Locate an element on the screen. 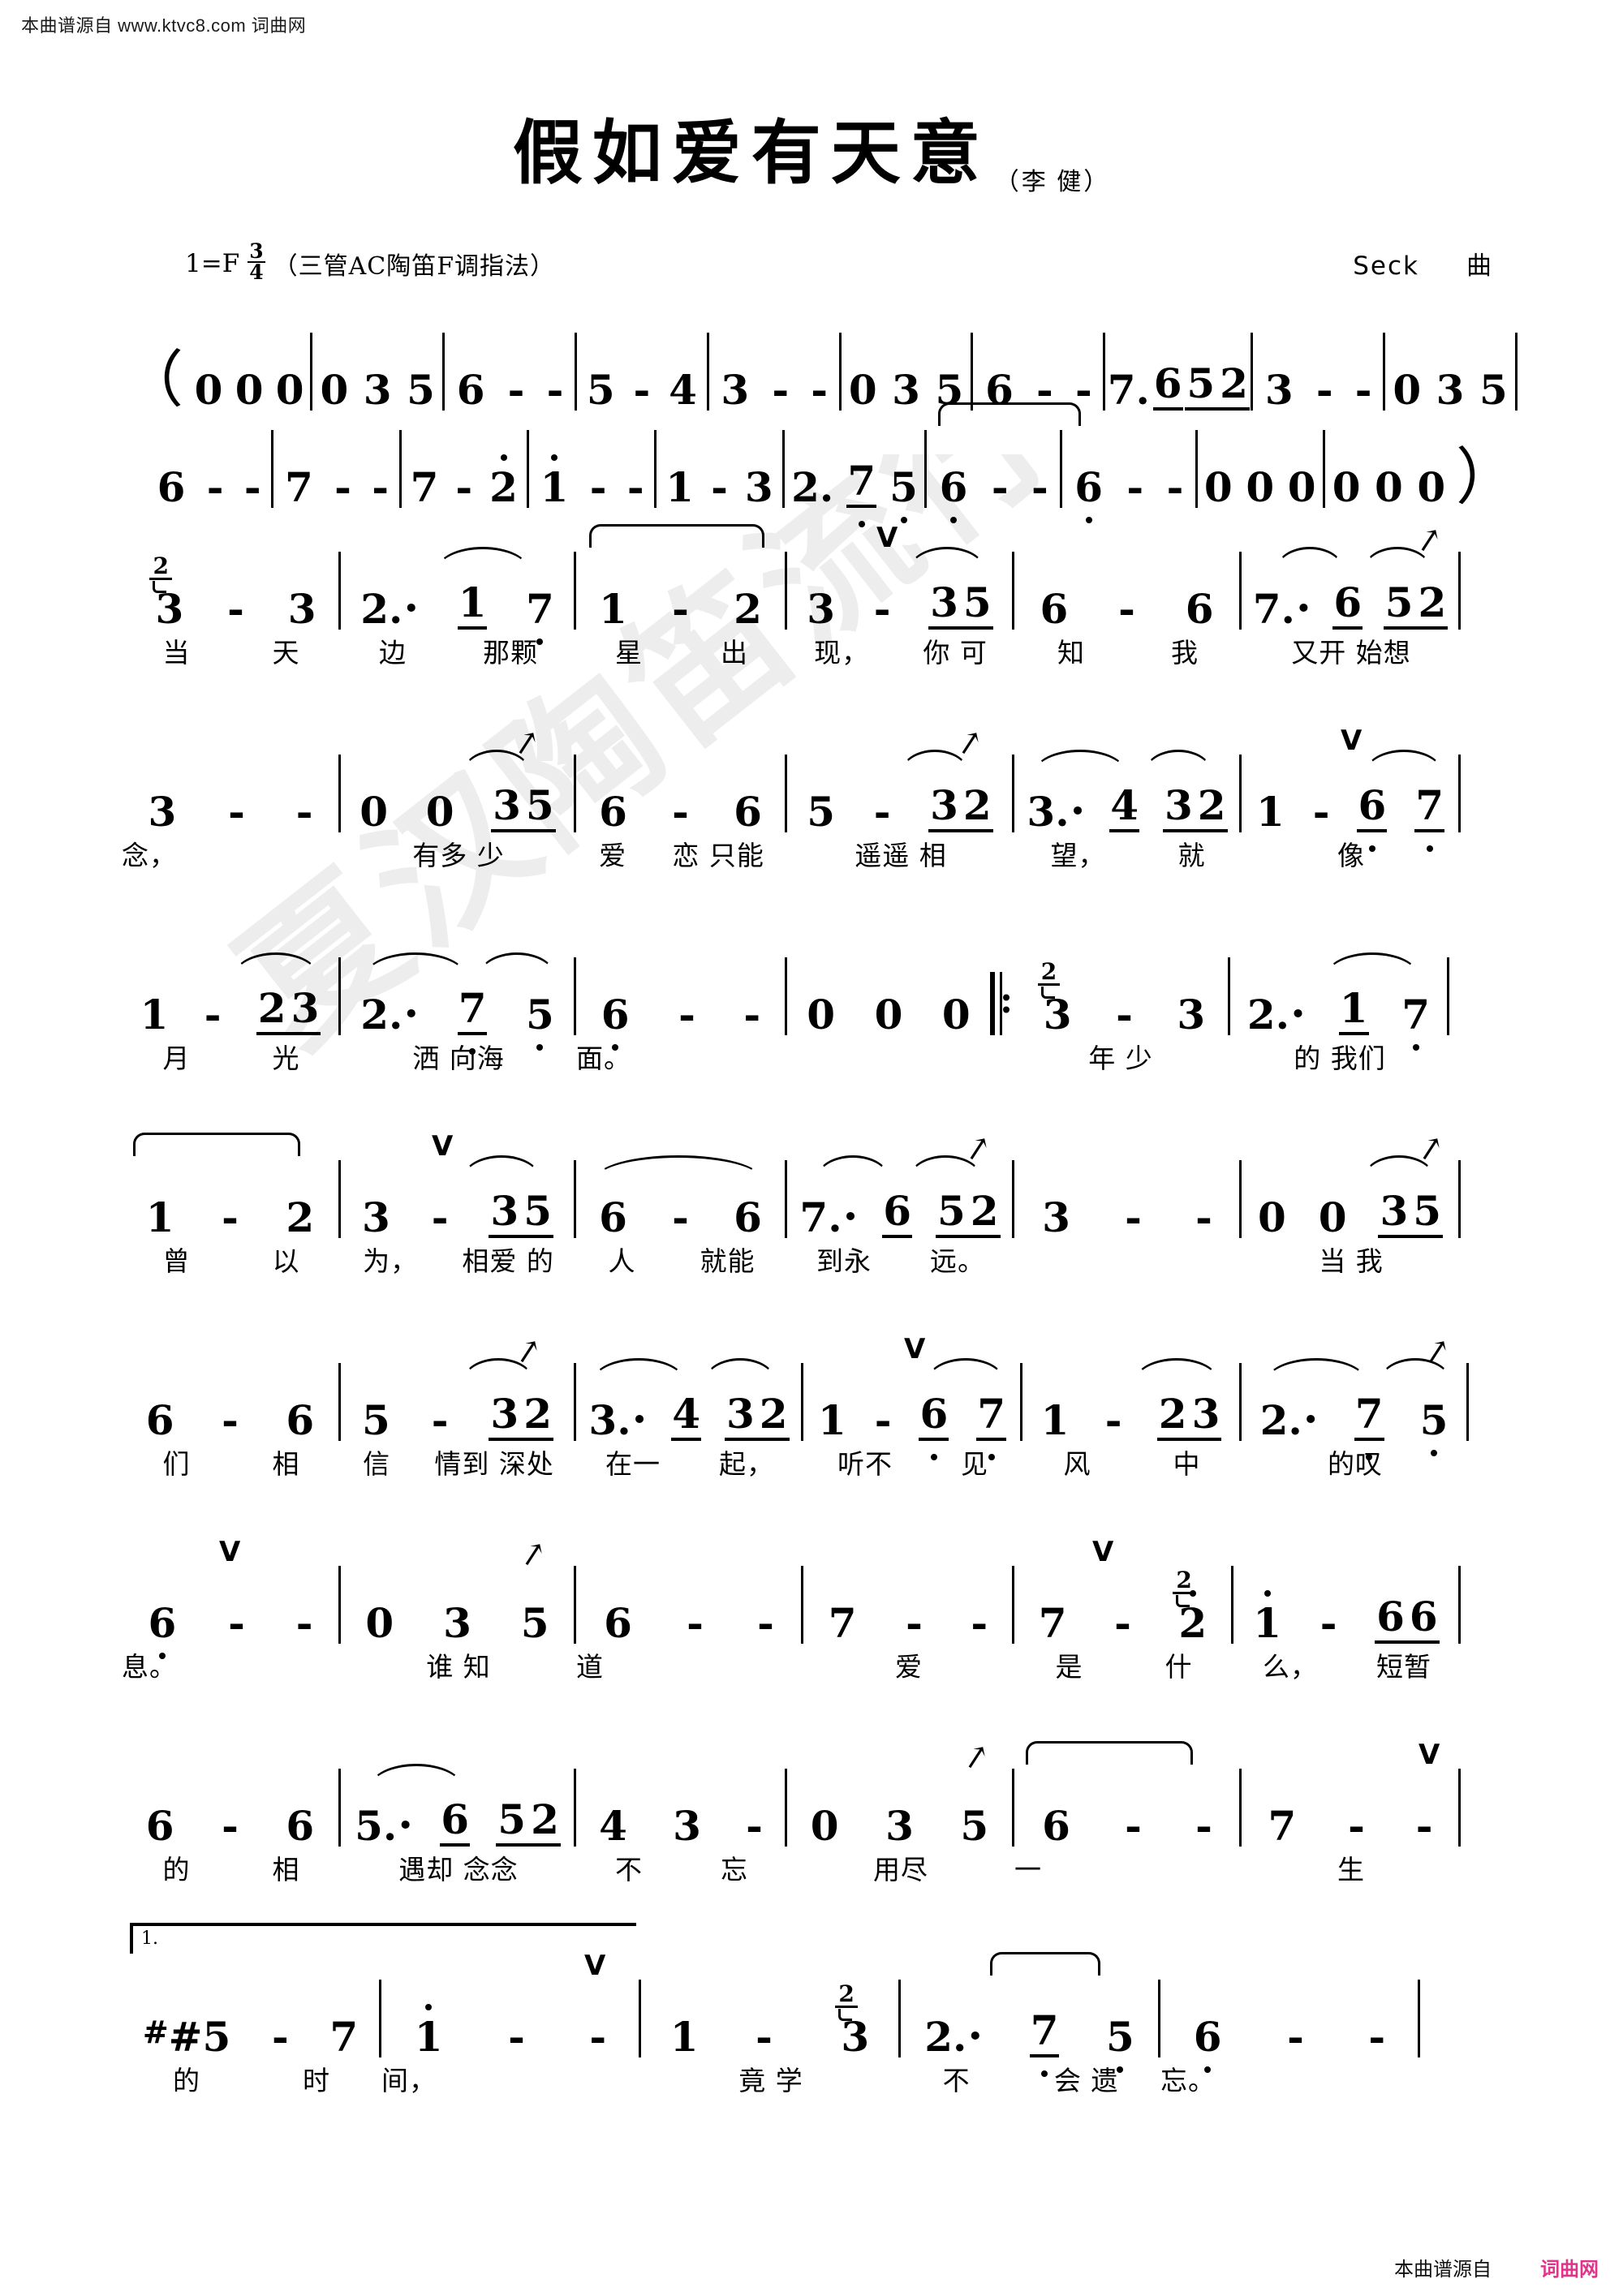 The width and height of the screenshot is (1623, 2296). beam-group: 3 5 is located at coordinates (523, 808).